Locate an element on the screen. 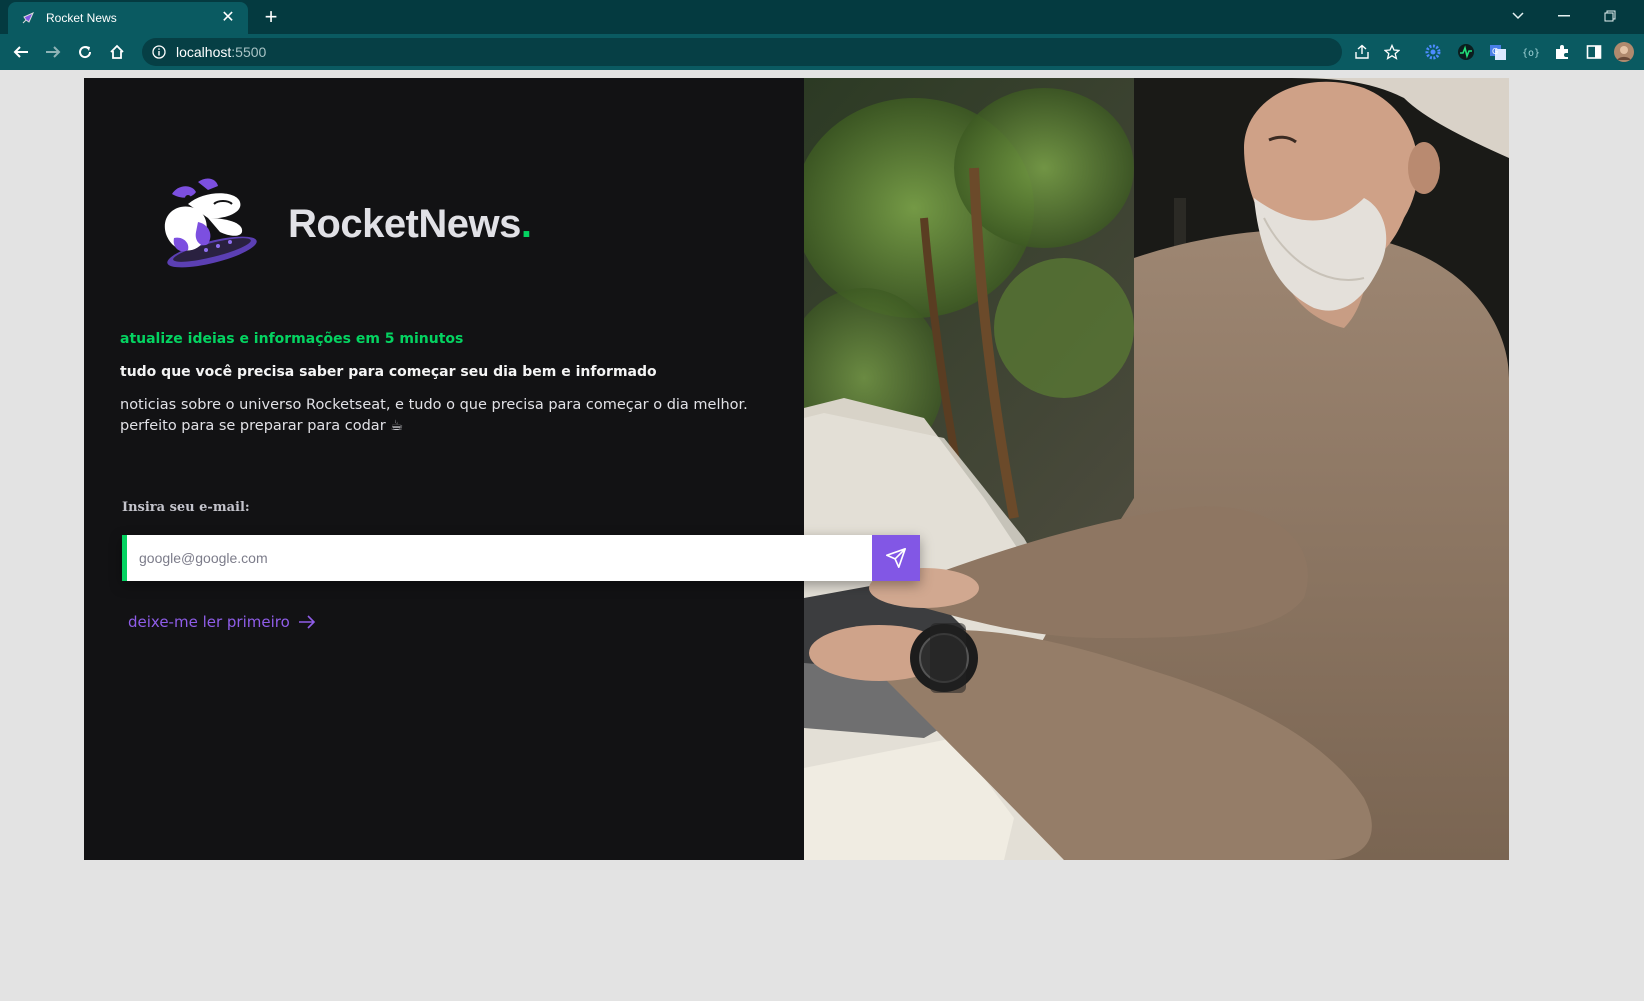  description-line-2: perfeito para se preparar para codar ☕ is located at coordinates (262, 426).